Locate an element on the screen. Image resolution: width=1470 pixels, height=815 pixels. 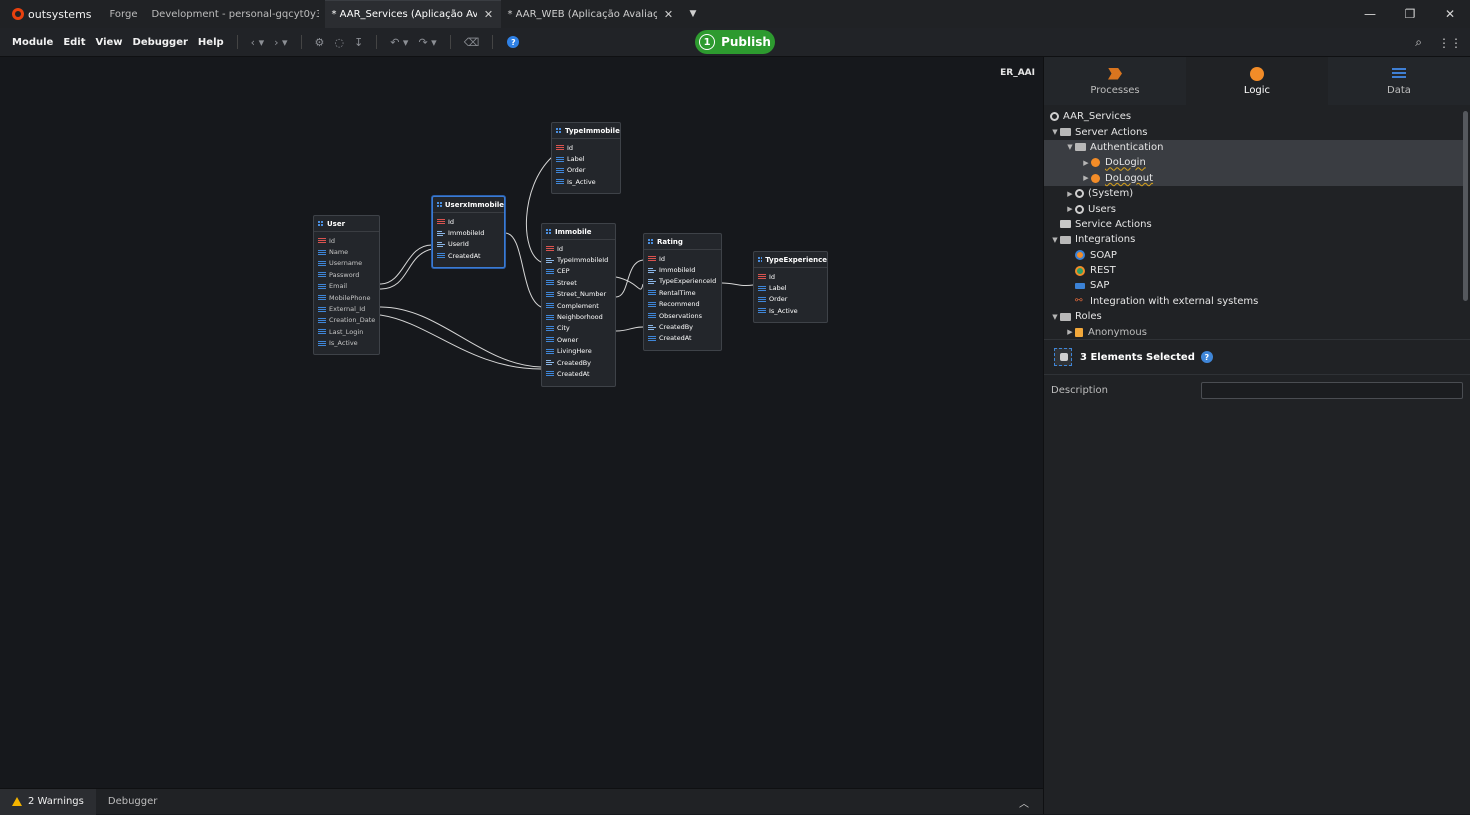
attribute-row: Last_Login is located at coordinates (346, 331).